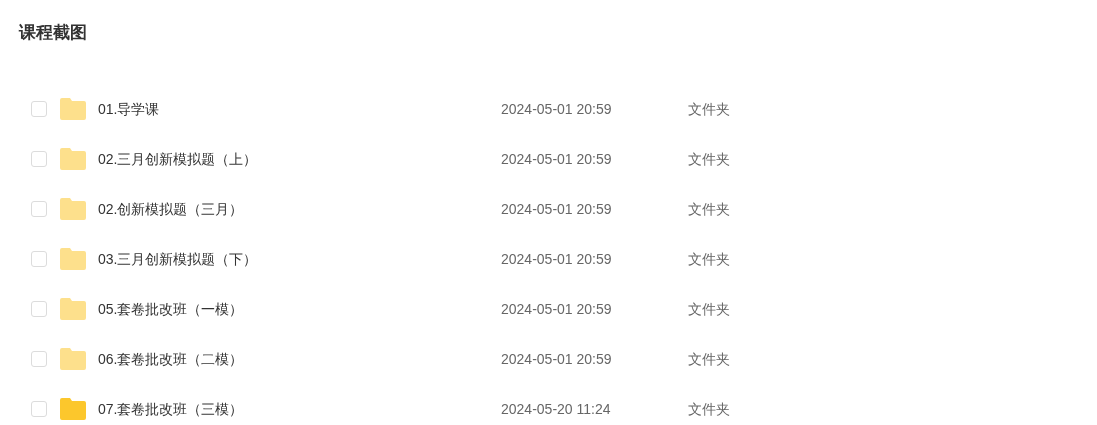  What do you see at coordinates (299, 259) in the screenshot?
I see `folder-name: 03.三月创新模拟题（下）` at bounding box center [299, 259].